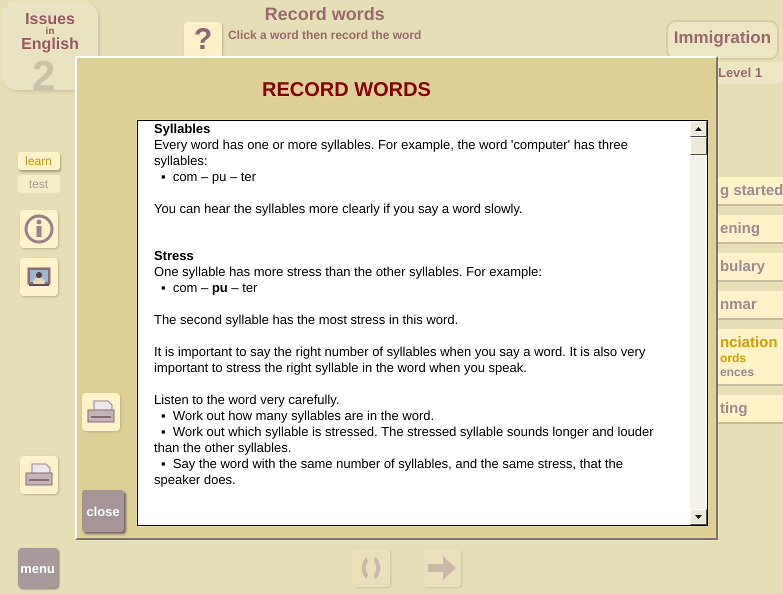  I want to click on scroll-up-button, so click(698, 129).